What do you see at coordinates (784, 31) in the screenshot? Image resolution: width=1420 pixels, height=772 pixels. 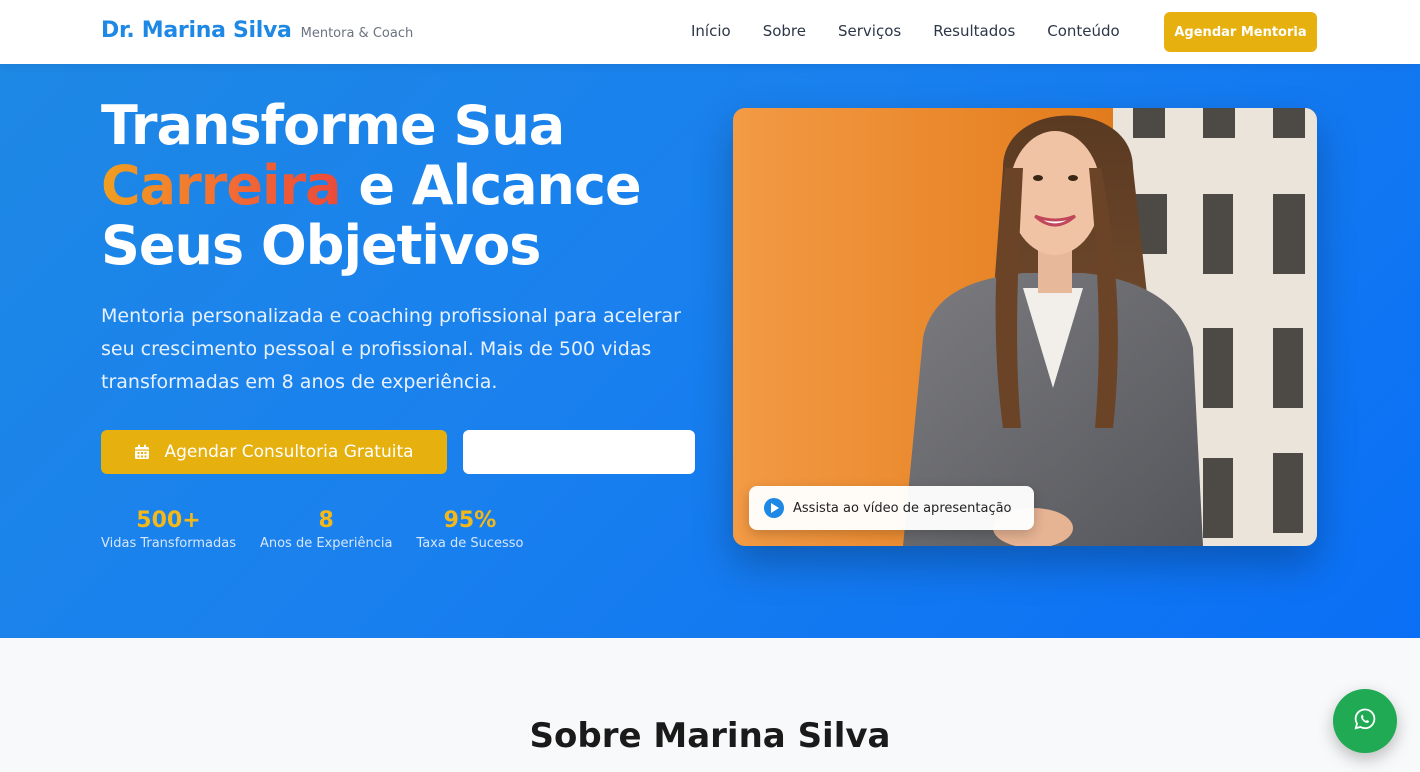 I see `nav-link-sobre: Sobre` at bounding box center [784, 31].